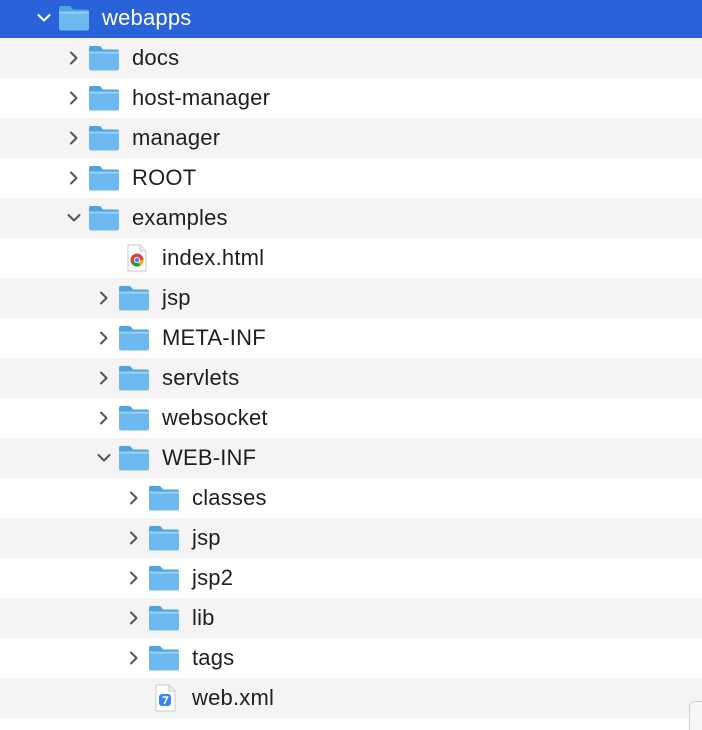  Describe the element at coordinates (209, 457) in the screenshot. I see `tree-item-label: WEB-INF` at that location.